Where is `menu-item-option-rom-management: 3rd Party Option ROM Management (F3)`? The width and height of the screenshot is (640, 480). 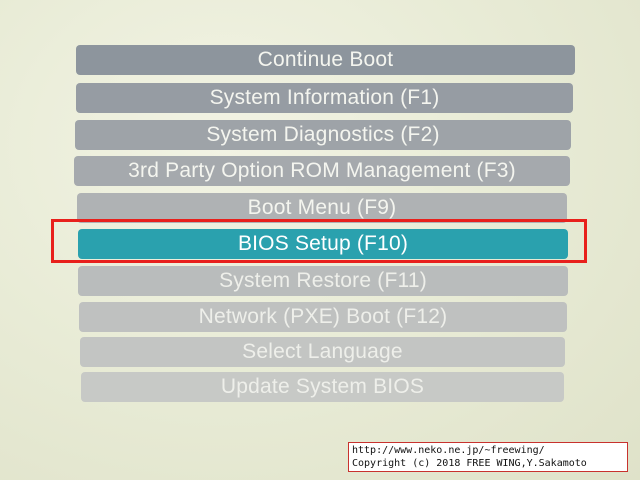
menu-item-option-rom-management: 3rd Party Option ROM Management (F3) is located at coordinates (322, 171).